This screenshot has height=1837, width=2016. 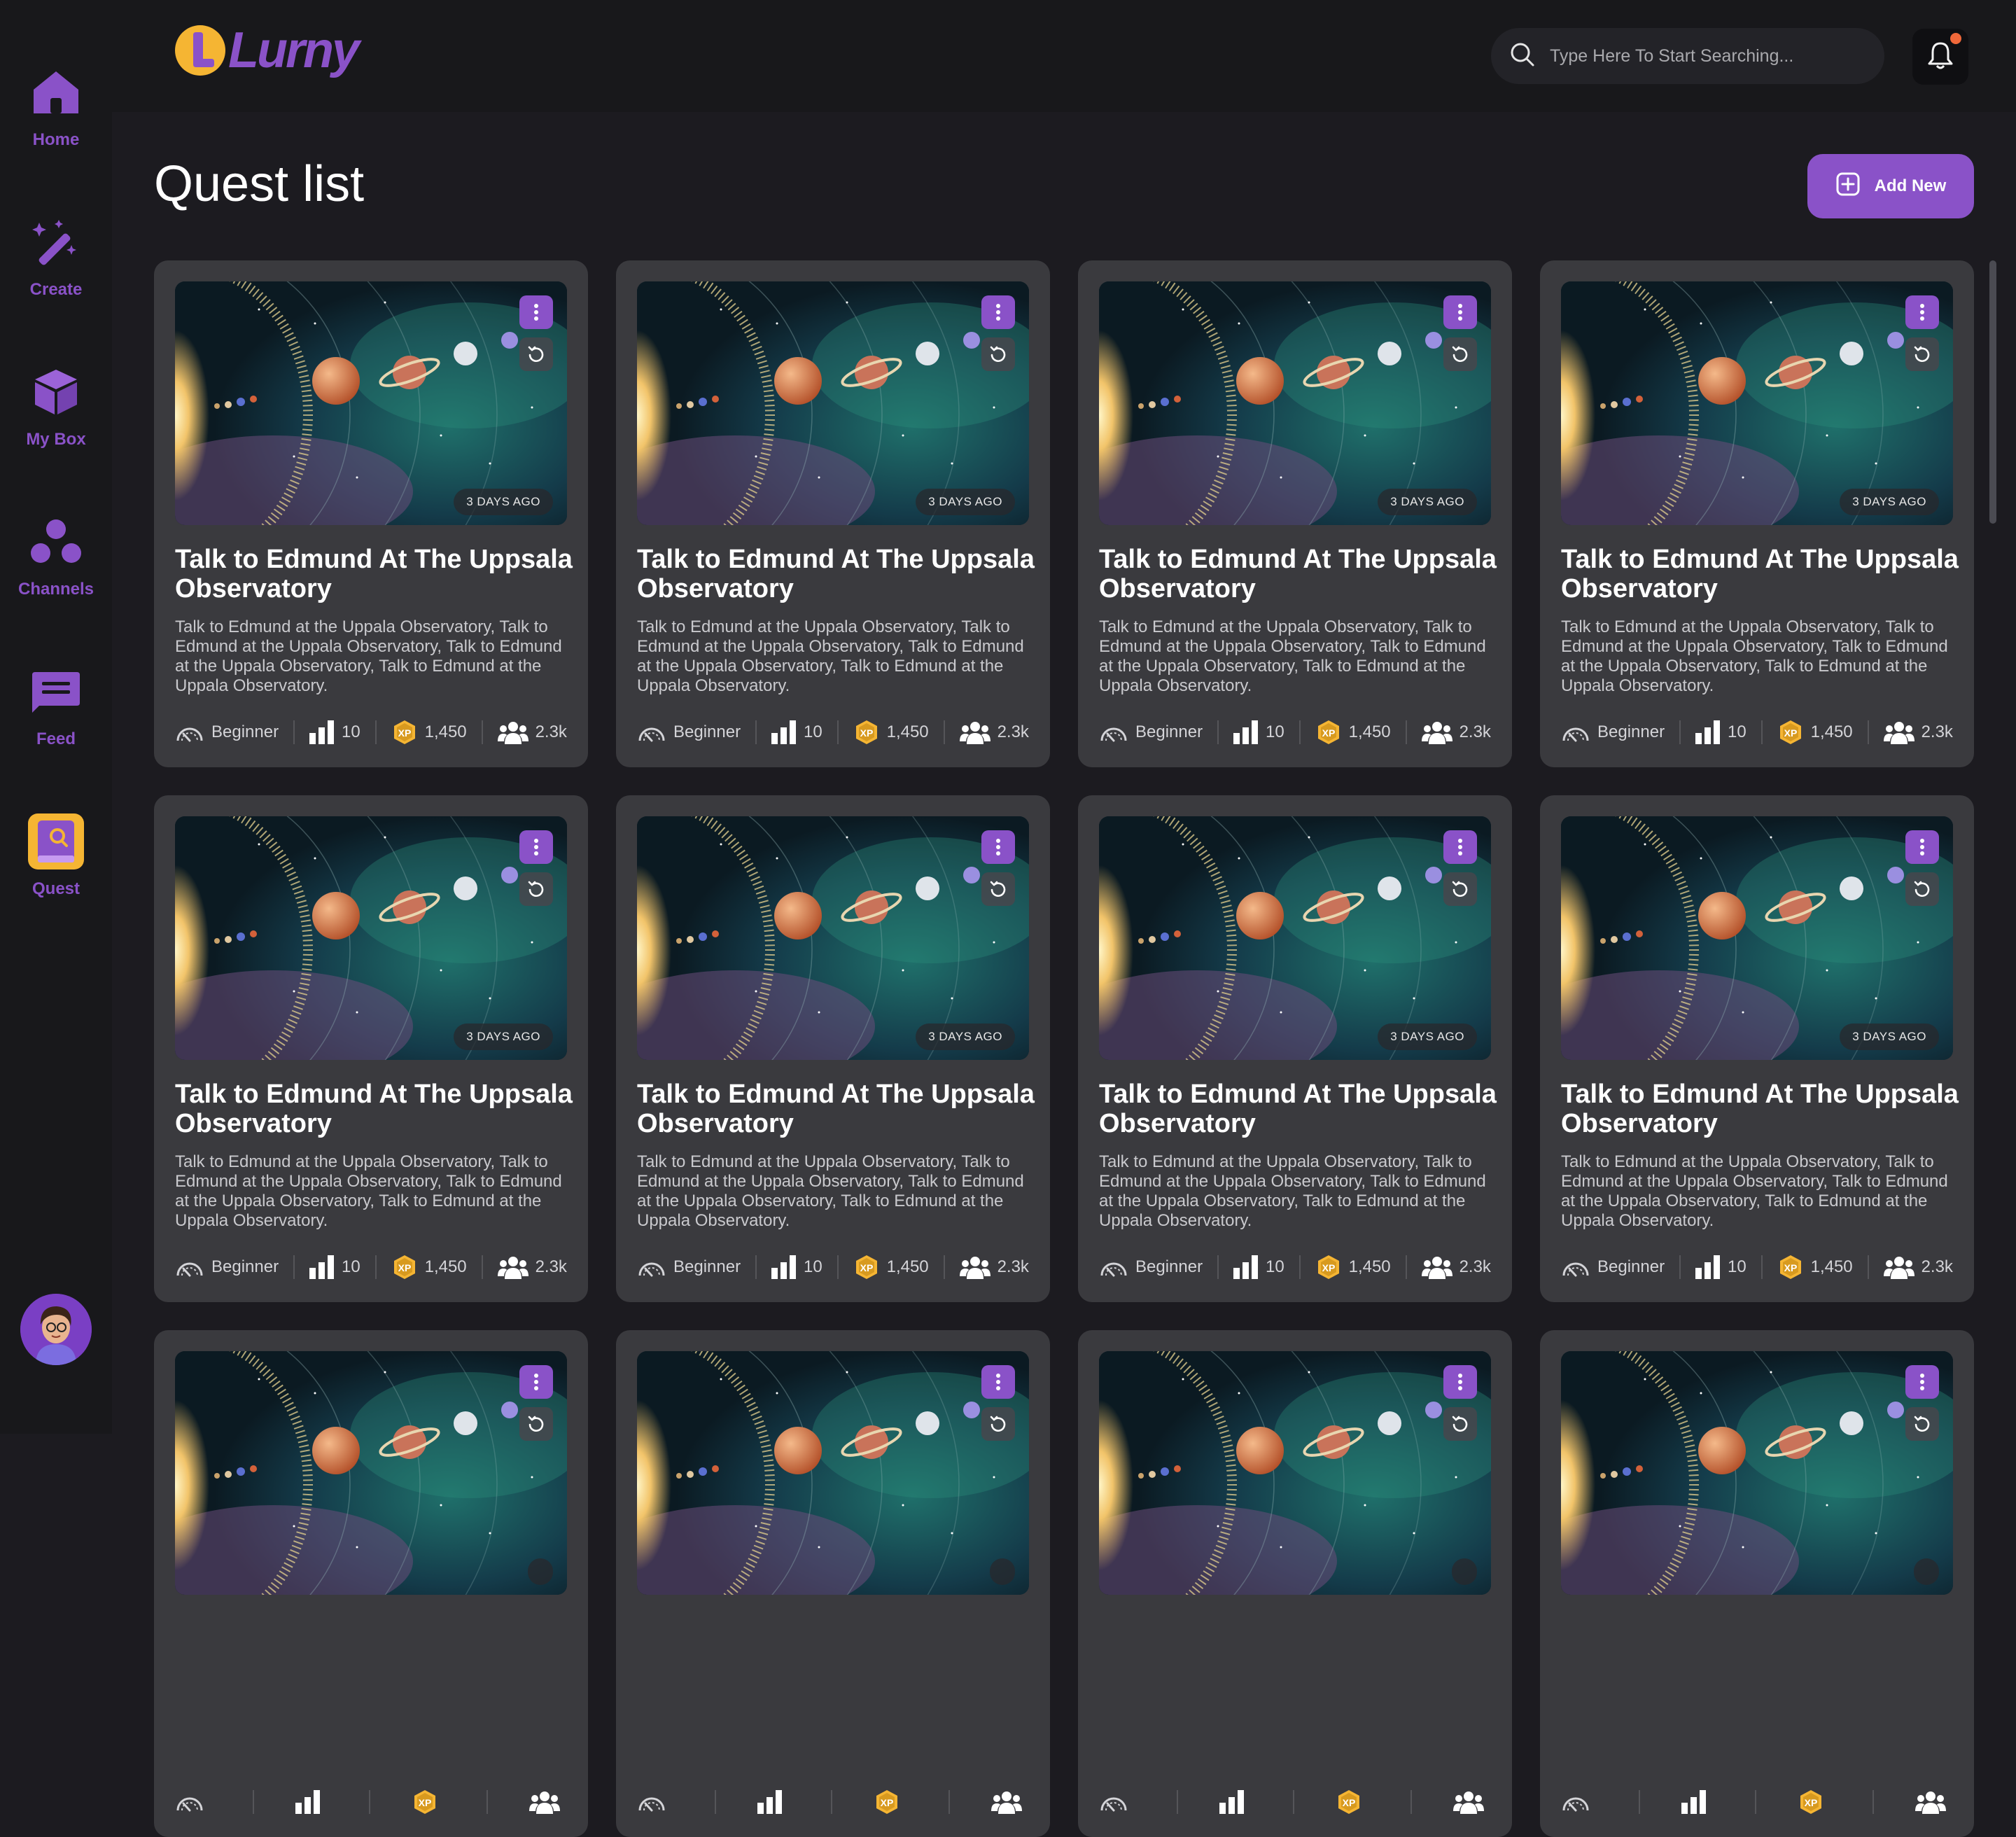 What do you see at coordinates (1113, 732) in the screenshot?
I see `gauge-icon` at bounding box center [1113, 732].